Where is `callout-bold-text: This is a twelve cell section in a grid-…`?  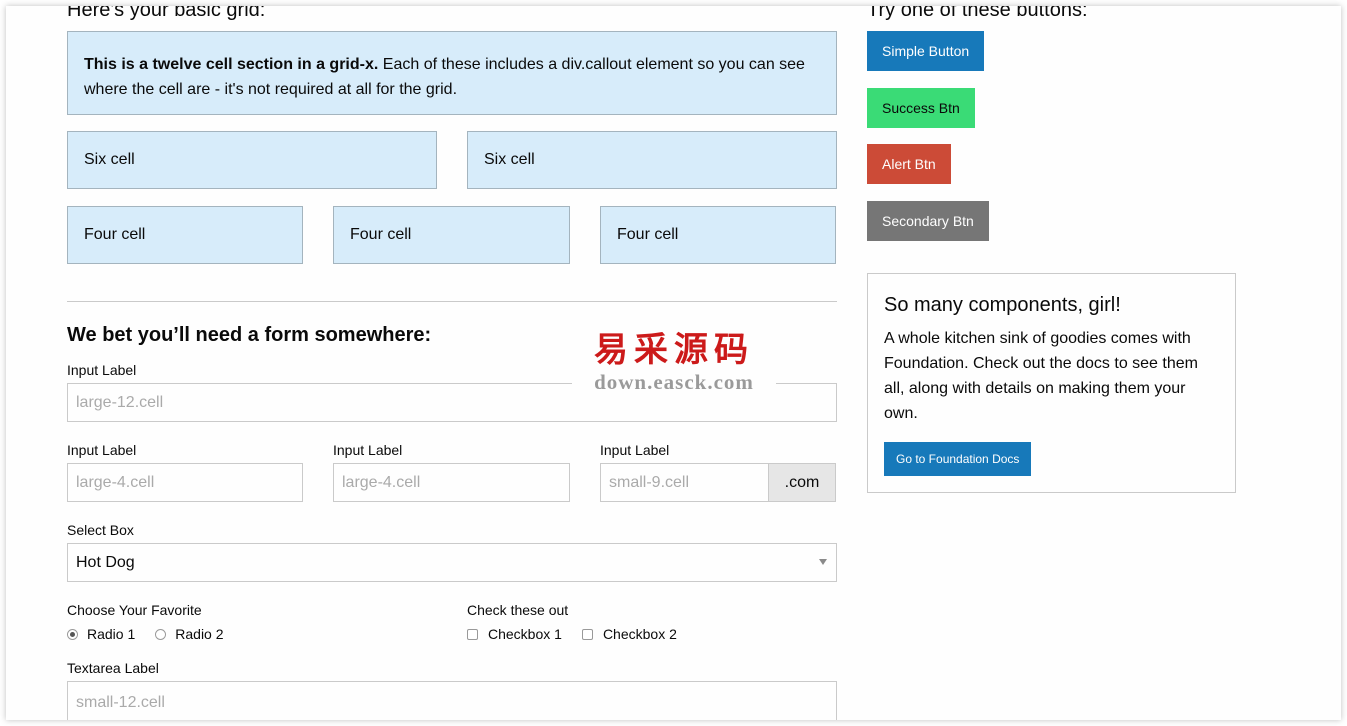
callout-bold-text: This is a twelve cell section in a grid-… is located at coordinates (231, 64).